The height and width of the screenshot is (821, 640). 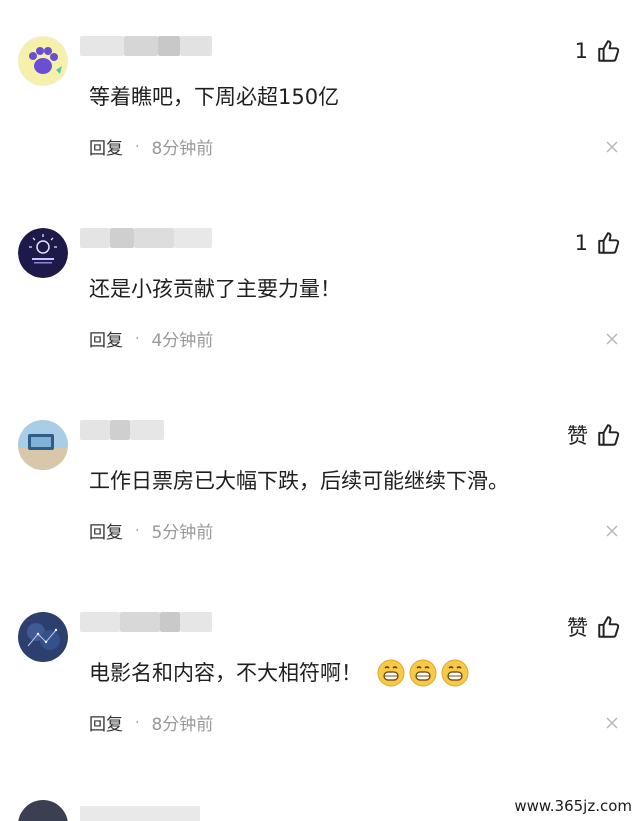 I want to click on comment-meta: 回复 · 4分钟前, so click(x=151, y=339).